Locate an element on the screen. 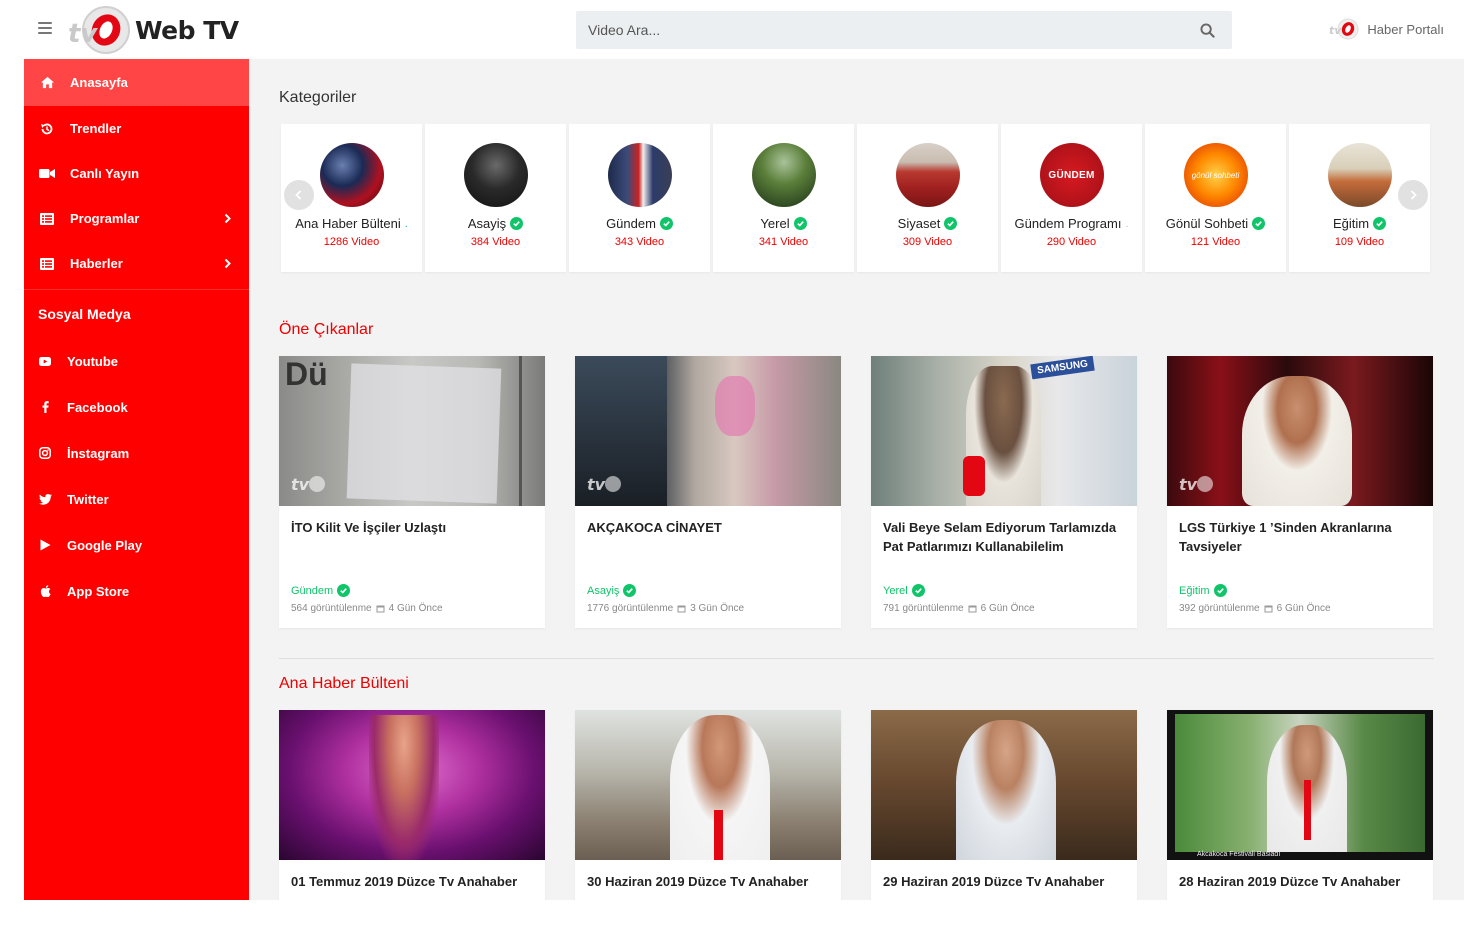  category-thumbnail: gönül sohbeti is located at coordinates (1215, 175).